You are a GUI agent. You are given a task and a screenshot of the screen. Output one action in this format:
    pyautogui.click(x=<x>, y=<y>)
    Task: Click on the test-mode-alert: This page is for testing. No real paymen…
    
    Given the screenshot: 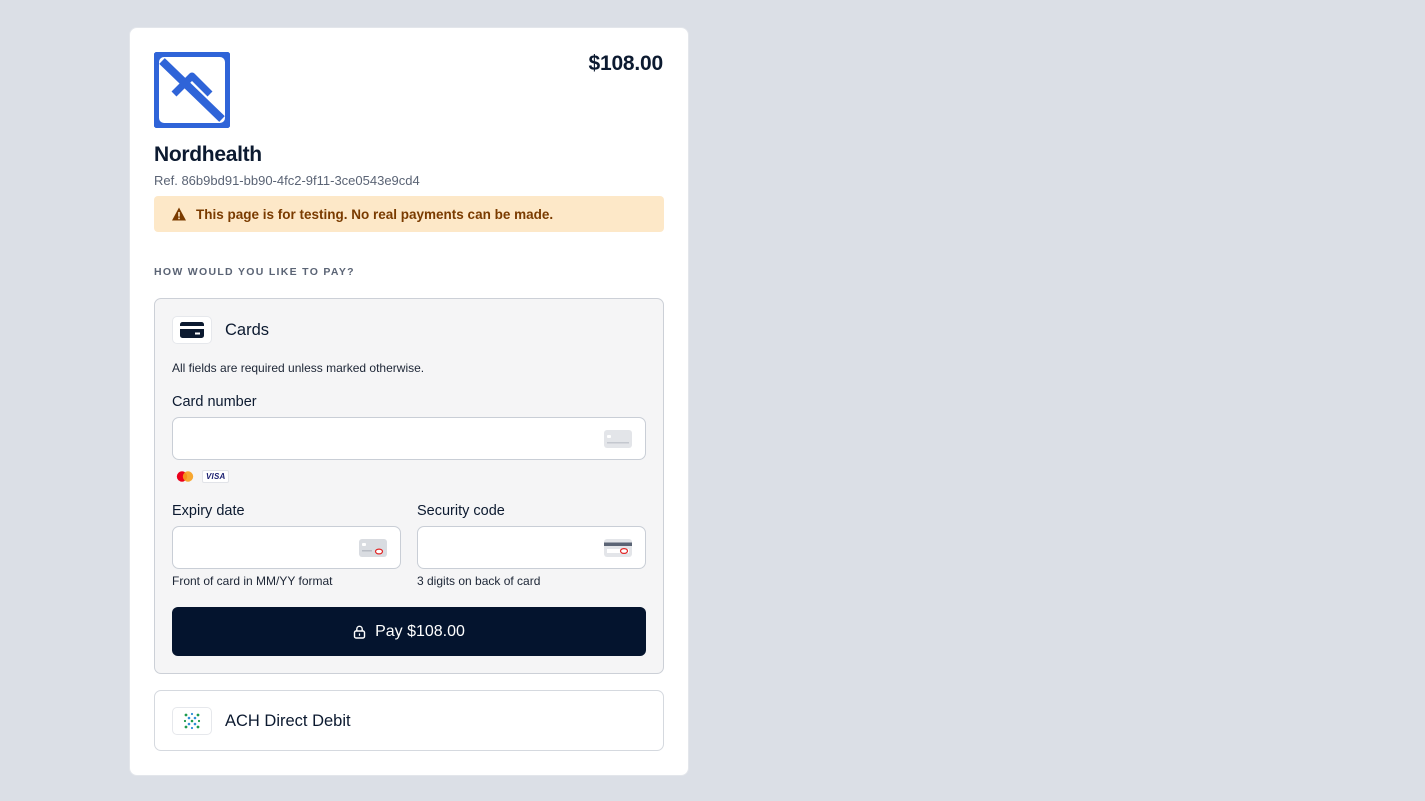 What is the action you would take?
    pyautogui.click(x=409, y=214)
    